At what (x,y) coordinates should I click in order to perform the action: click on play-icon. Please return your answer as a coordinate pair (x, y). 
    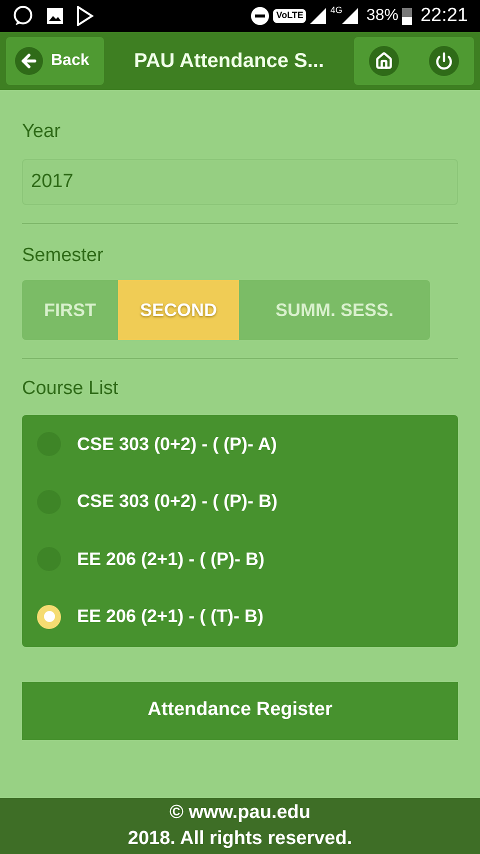
    Looking at the image, I should click on (85, 16).